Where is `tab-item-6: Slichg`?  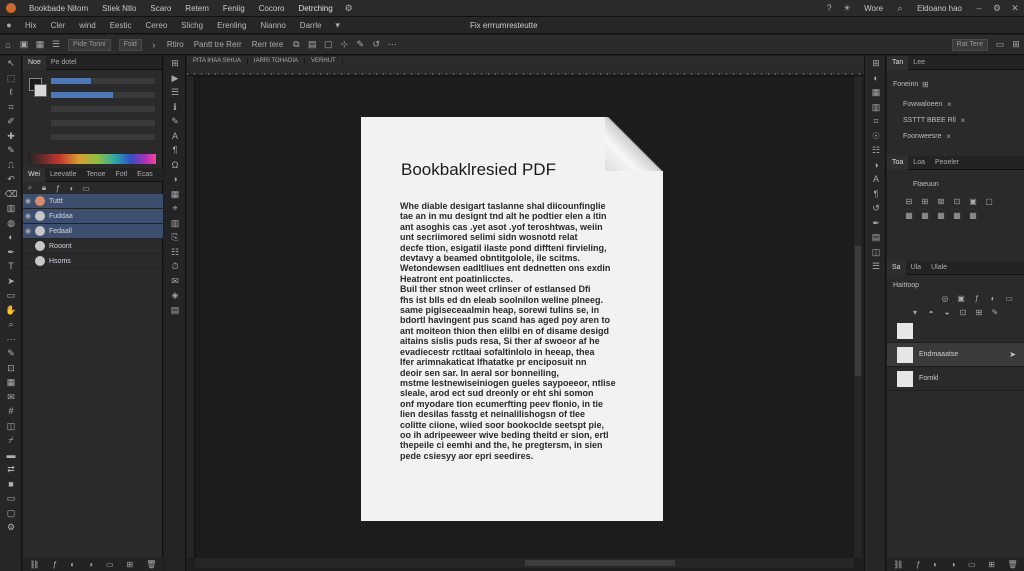
tab-item-6: Slichg is located at coordinates (192, 25).